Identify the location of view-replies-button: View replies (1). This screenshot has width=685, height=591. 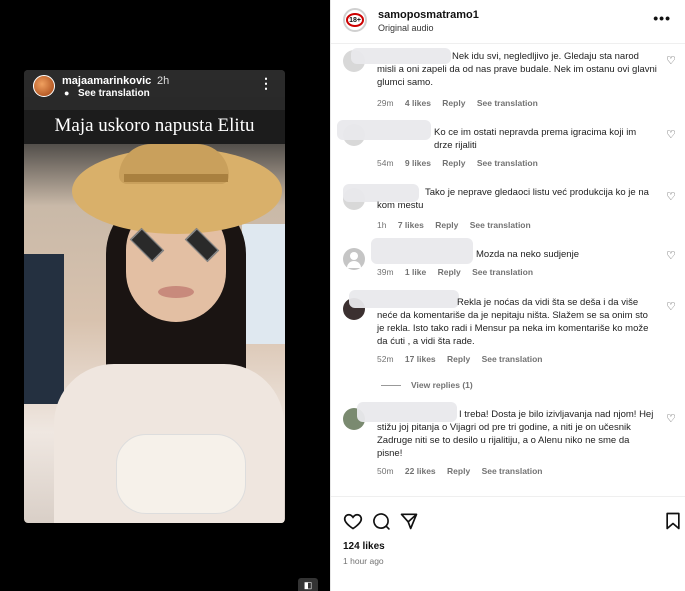
(427, 385).